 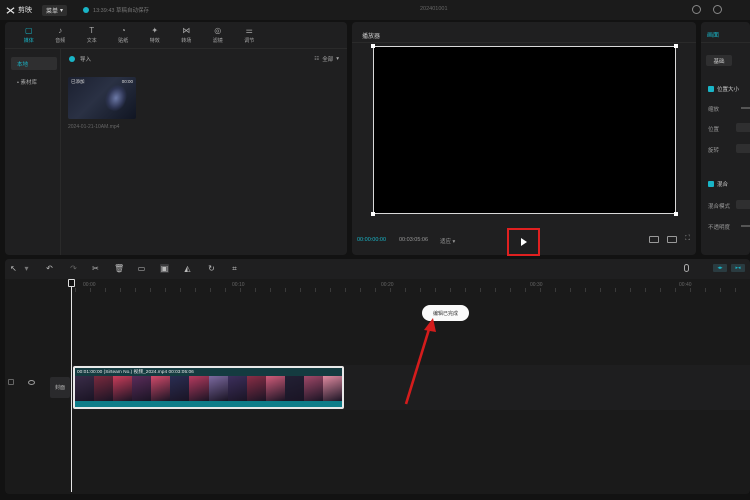 I want to click on media-thumbnail: 已添加 00:00, so click(x=102, y=98).